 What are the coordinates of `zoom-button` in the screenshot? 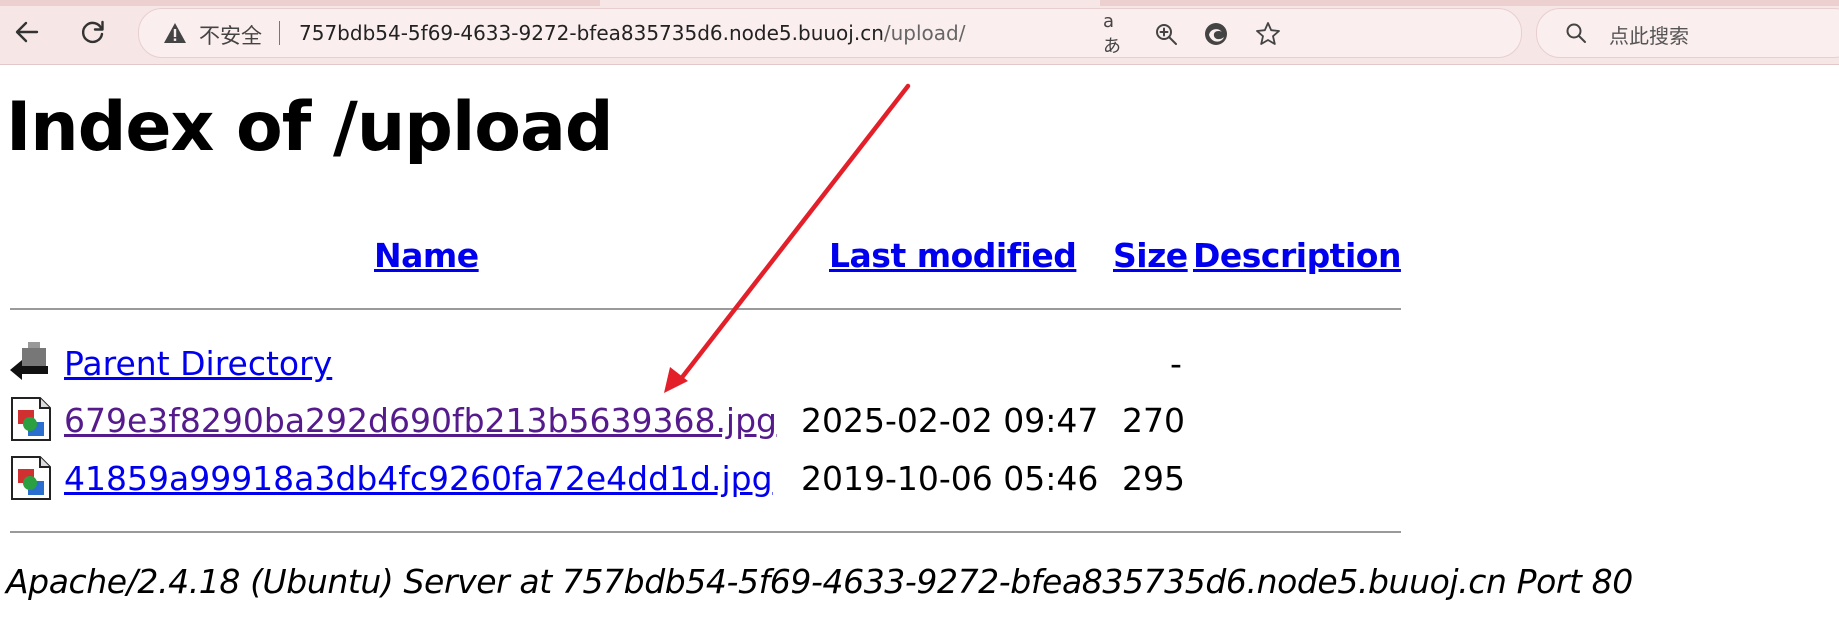 It's located at (1166, 34).